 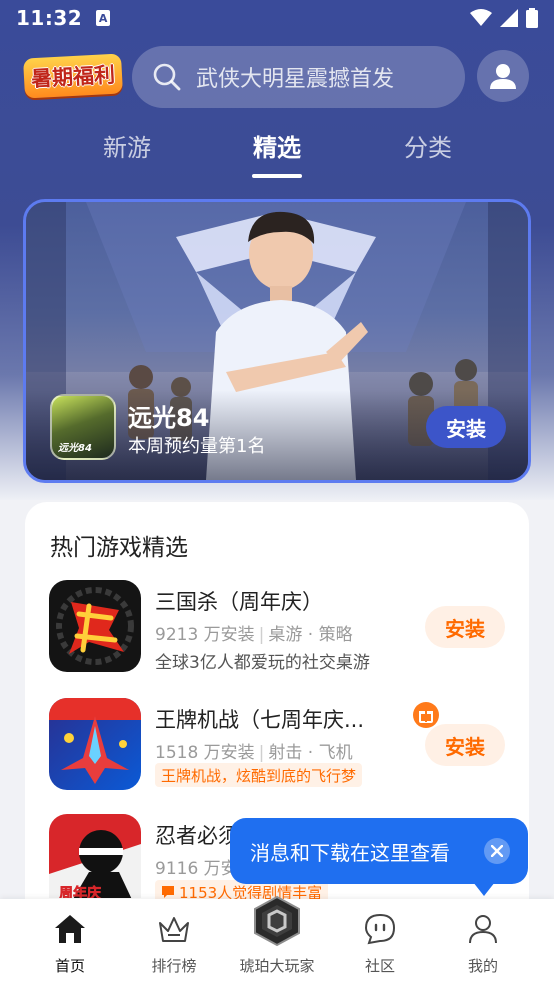 I want to click on download-count: 9213 万安装, so click(x=205, y=635).